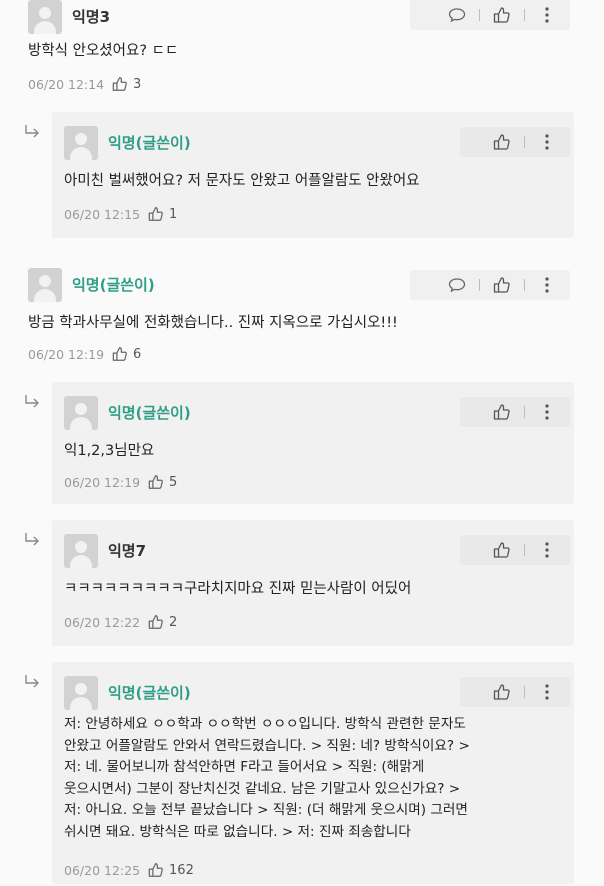  Describe the element at coordinates (244, 767) in the screenshot. I see `comment-text-line: 저: 네. 물어보니까 참석안하면 F라고 들어서요 > 직원: (해맑게` at that location.